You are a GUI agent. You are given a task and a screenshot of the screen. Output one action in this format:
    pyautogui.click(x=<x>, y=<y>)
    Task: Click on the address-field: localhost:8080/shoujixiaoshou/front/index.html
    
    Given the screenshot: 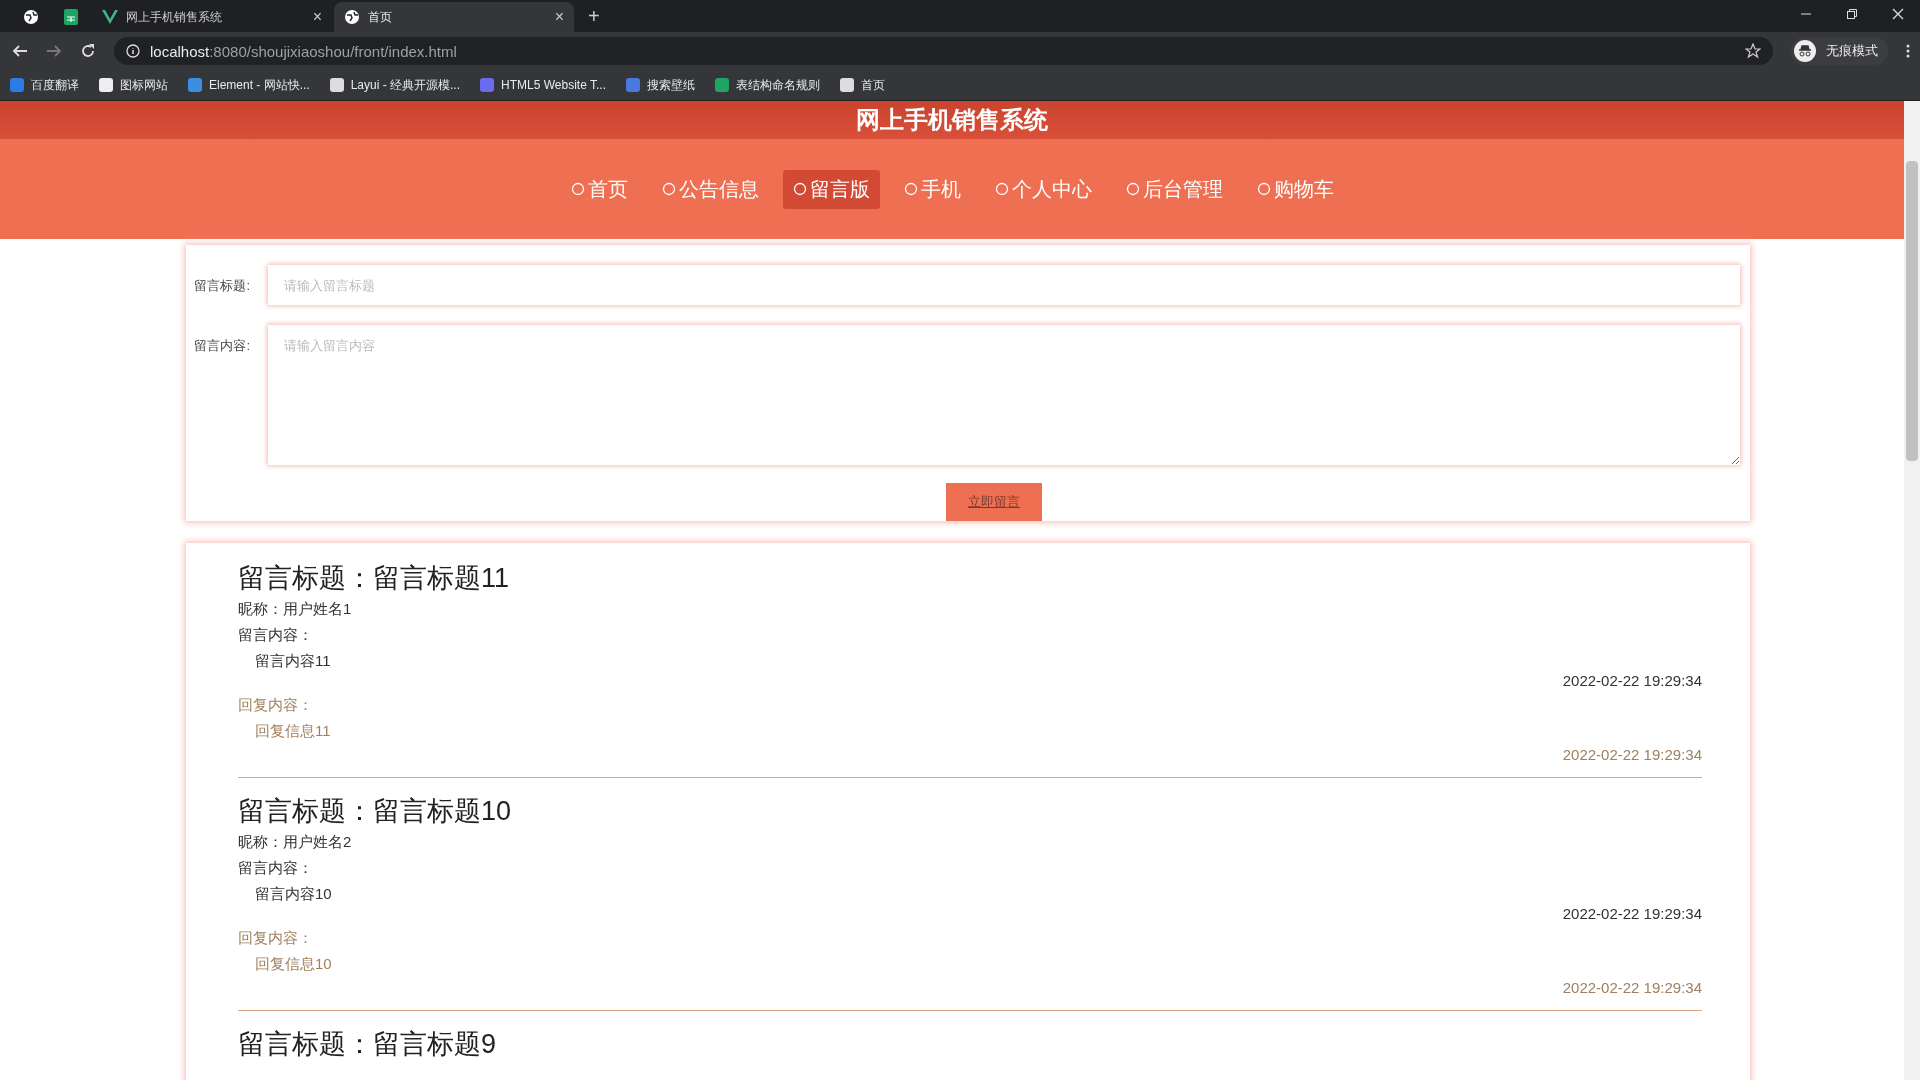 What is the action you would take?
    pyautogui.click(x=943, y=51)
    